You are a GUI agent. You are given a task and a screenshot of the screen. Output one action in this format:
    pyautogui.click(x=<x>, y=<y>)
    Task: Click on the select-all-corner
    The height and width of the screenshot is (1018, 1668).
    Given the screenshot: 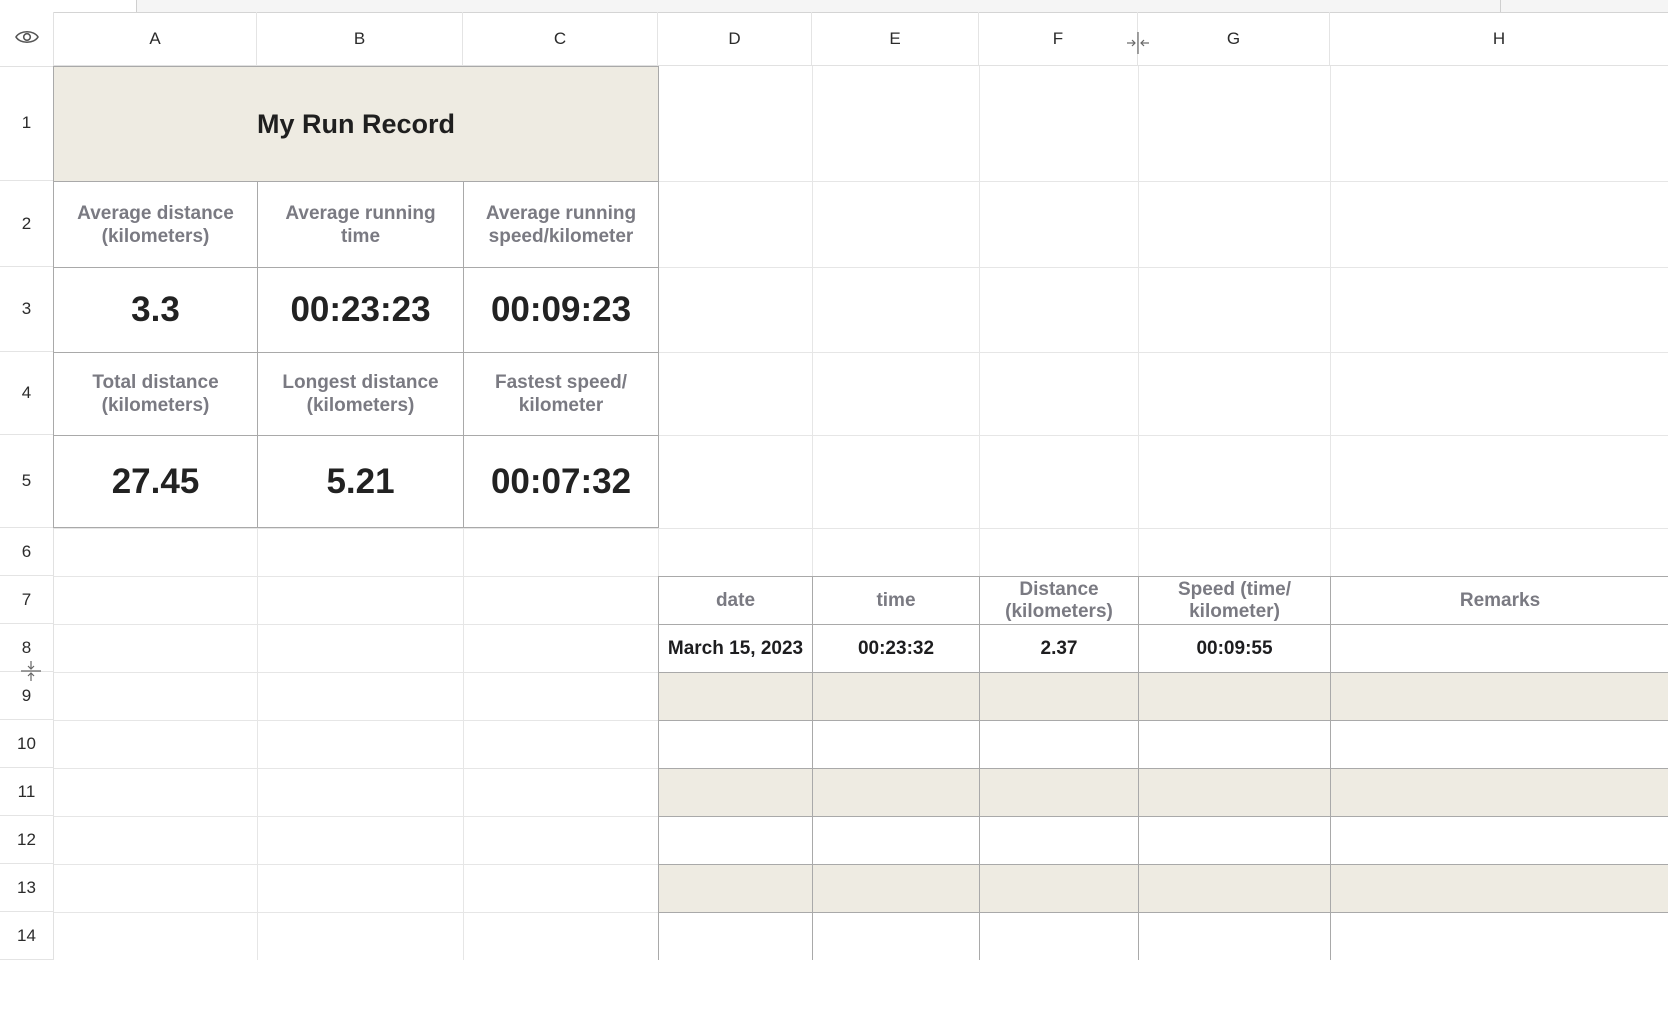 What is the action you would take?
    pyautogui.click(x=27, y=39)
    